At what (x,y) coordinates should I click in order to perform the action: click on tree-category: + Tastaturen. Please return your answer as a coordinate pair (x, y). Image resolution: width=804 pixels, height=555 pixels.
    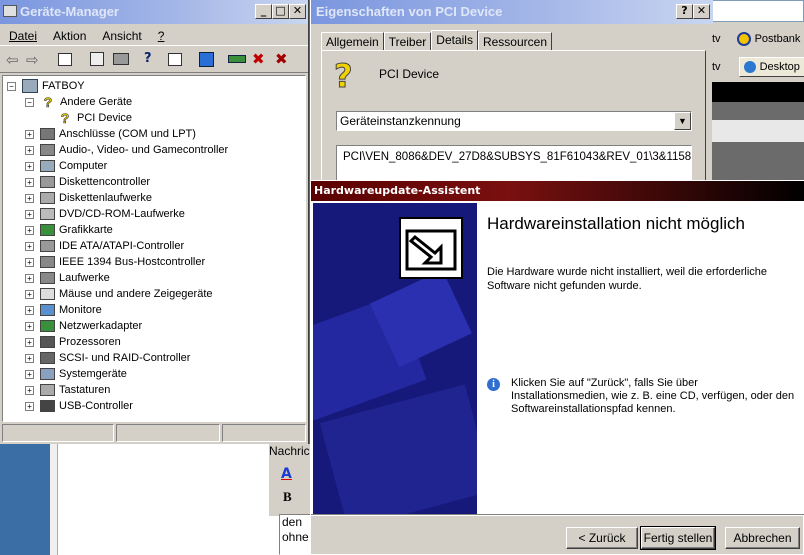
    Looking at the image, I should click on (67, 390).